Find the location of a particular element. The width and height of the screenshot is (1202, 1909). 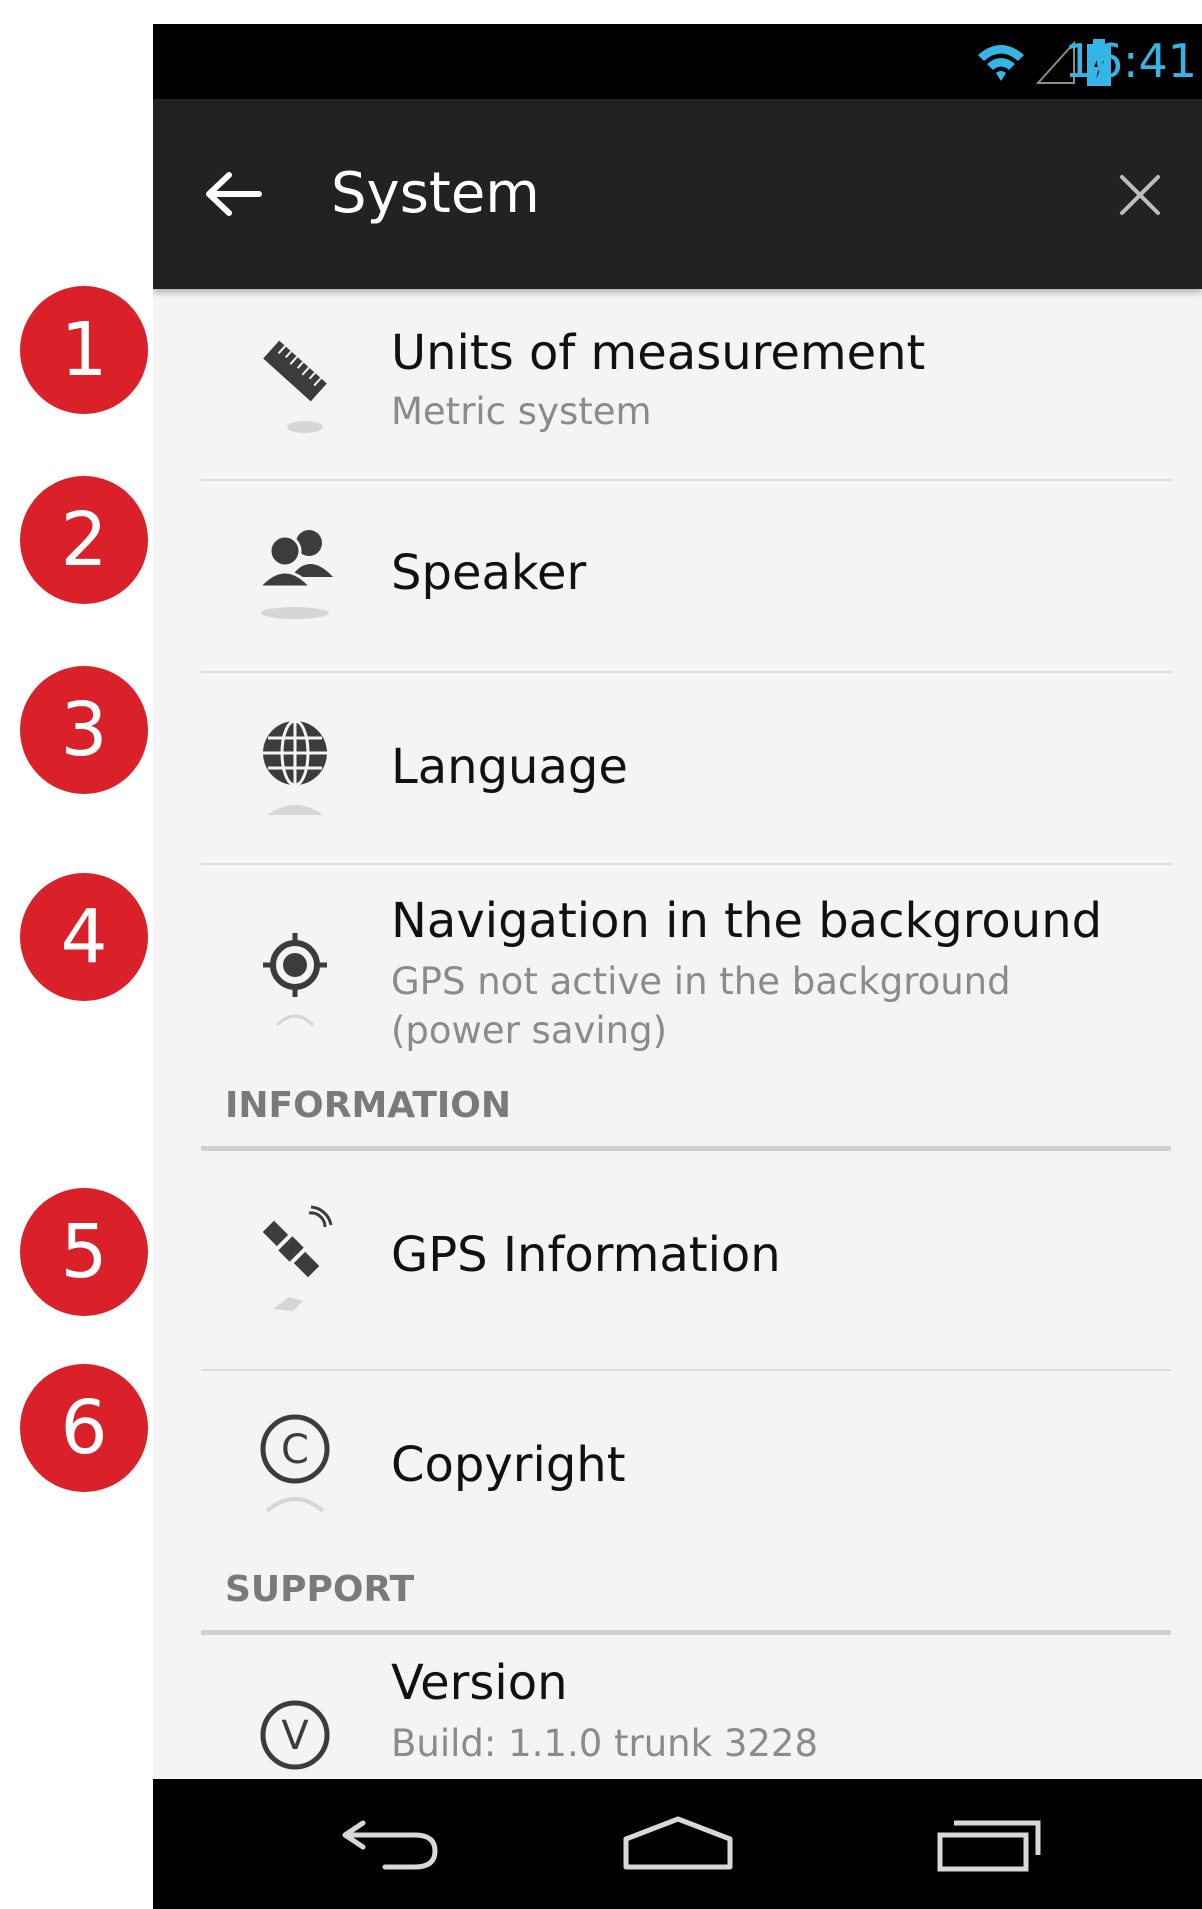

nav-home-icon is located at coordinates (678, 1844).